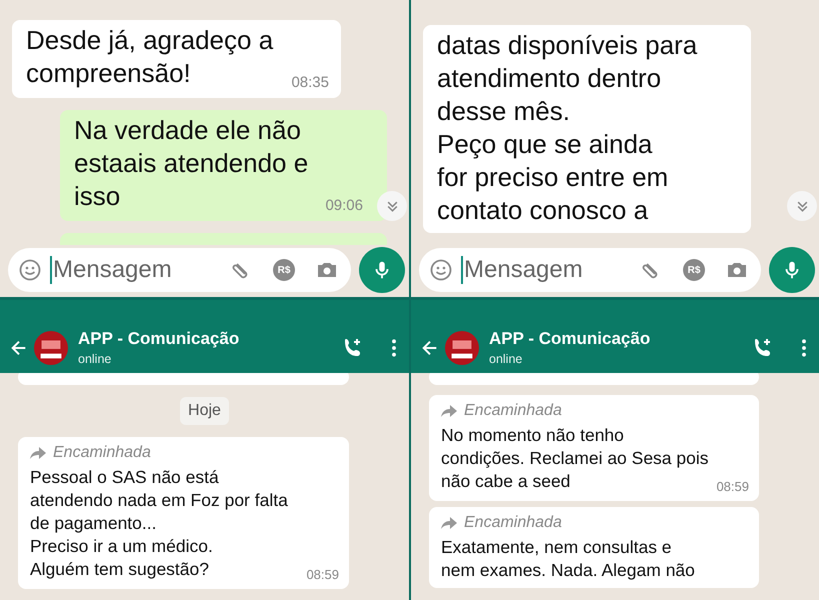  What do you see at coordinates (159, 500) in the screenshot?
I see `message-text: atendendo nada em Foz por falta` at bounding box center [159, 500].